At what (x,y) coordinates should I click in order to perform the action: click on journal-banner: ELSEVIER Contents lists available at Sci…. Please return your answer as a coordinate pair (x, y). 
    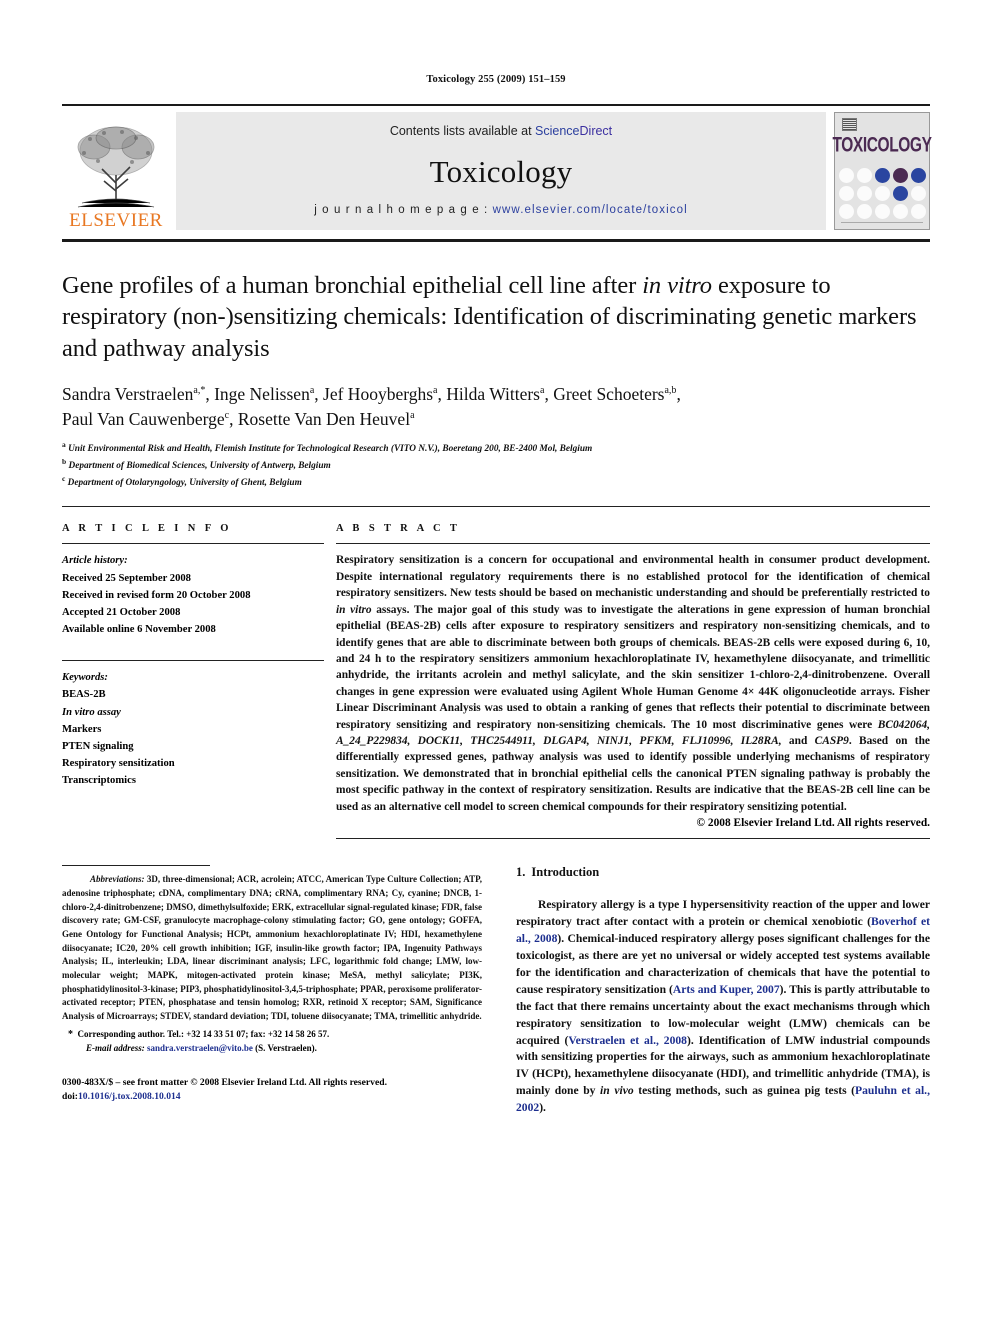
    Looking at the image, I should click on (497, 173).